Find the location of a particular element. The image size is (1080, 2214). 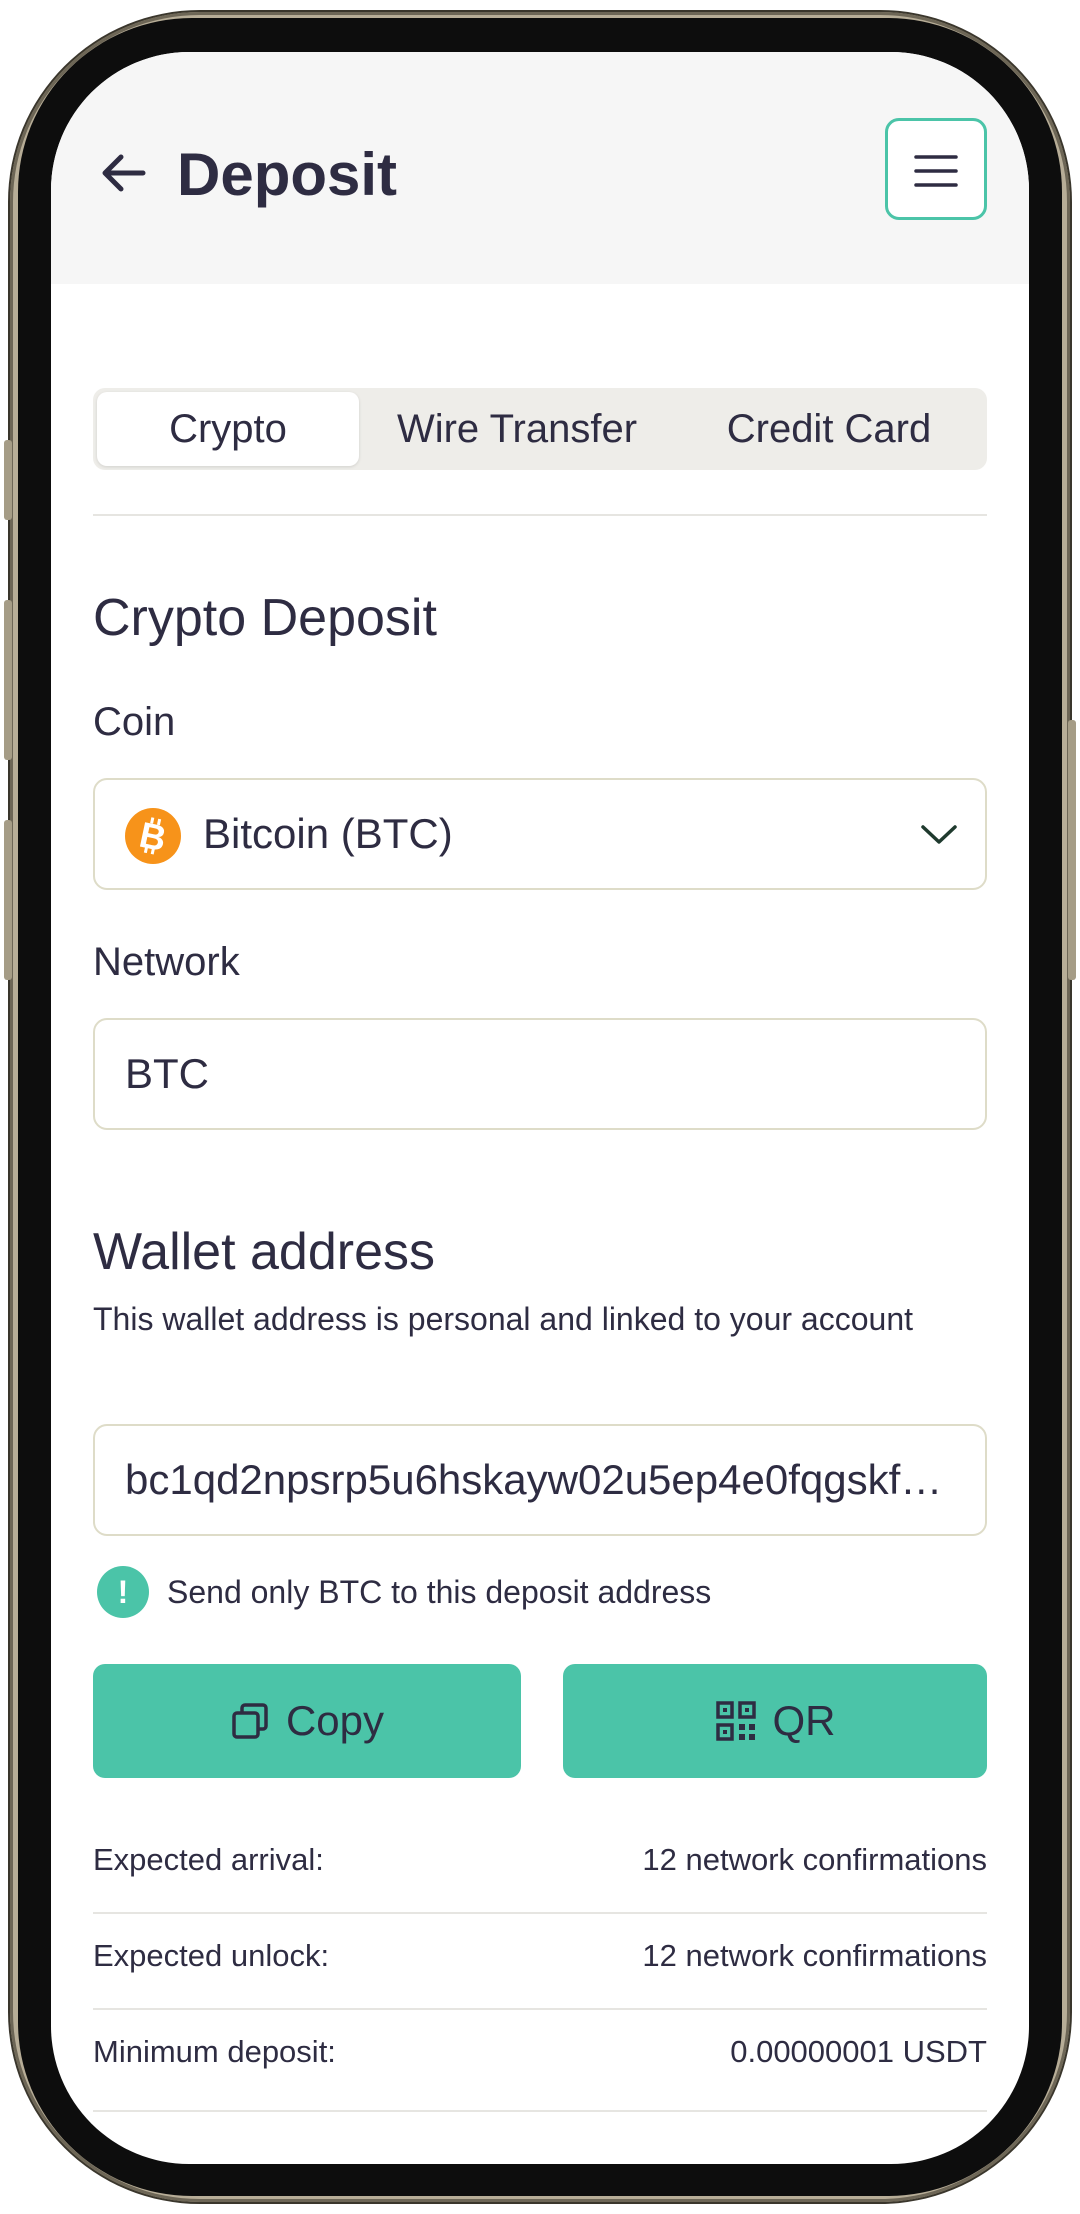

qr-label: QR is located at coordinates (804, 1720).